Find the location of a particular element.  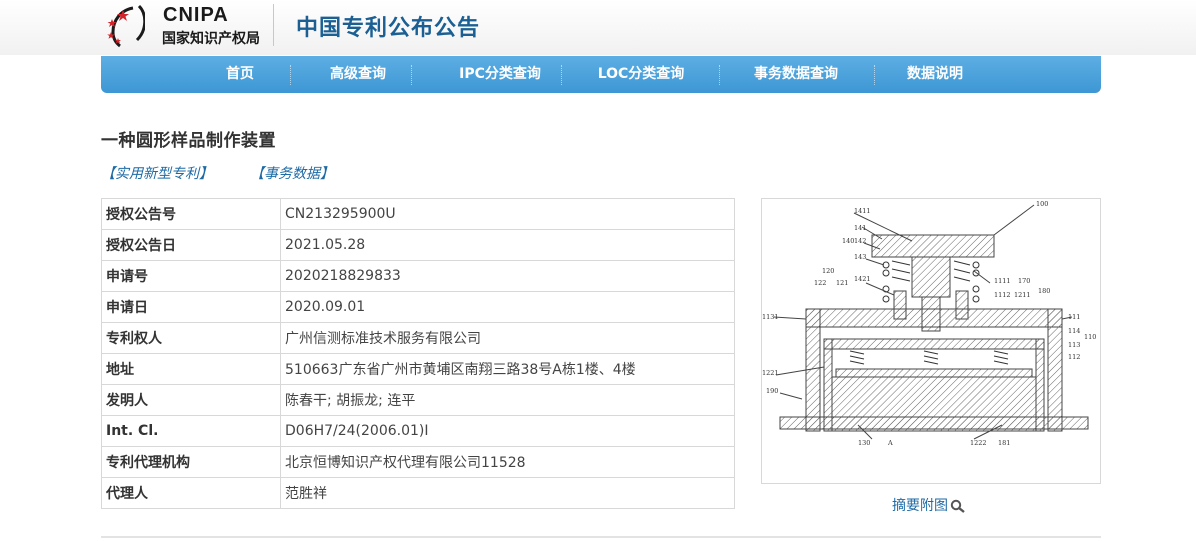

field-value: 范胜祥 is located at coordinates (507, 493).